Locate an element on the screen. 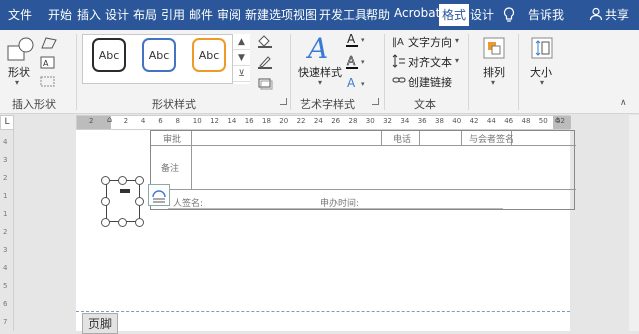 The image size is (639, 334). ruler-tick-label: 26 is located at coordinates (336, 121).